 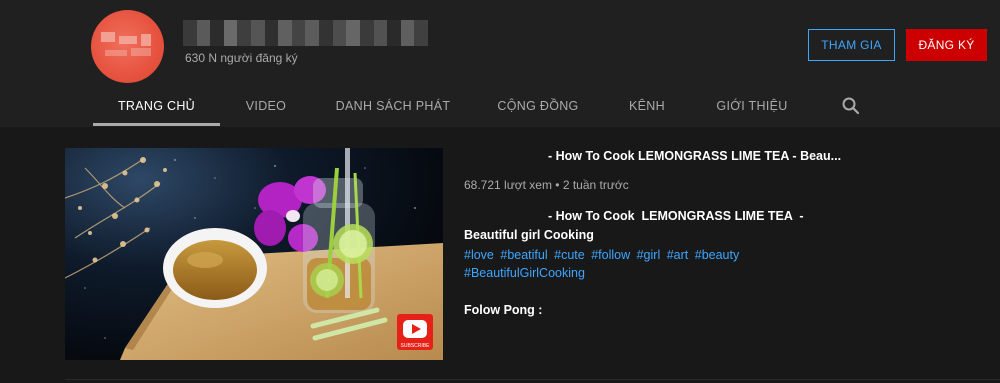 What do you see at coordinates (524, 273) in the screenshot?
I see `hashtag-link: #BeautifulGirlCooking` at bounding box center [524, 273].